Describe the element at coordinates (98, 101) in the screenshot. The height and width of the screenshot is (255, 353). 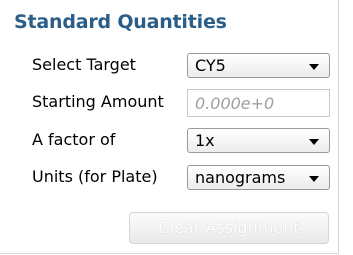
I see `starting-amount-label: Starting Amount` at that location.